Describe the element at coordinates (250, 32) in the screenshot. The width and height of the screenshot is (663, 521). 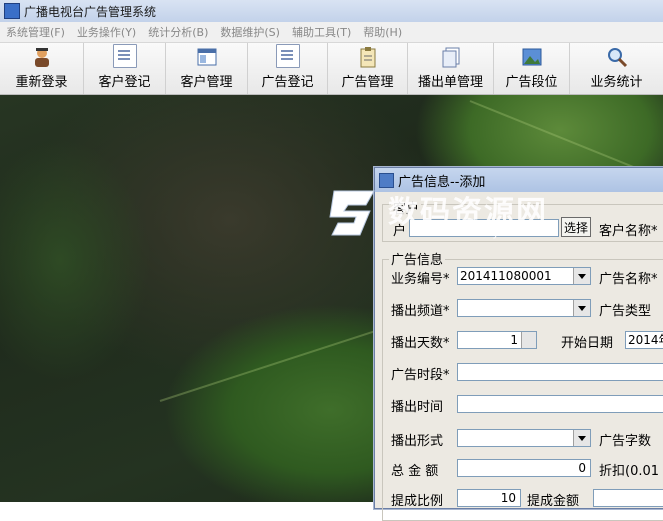
I see `menu-data-maintenance: 数据维护(S)` at that location.